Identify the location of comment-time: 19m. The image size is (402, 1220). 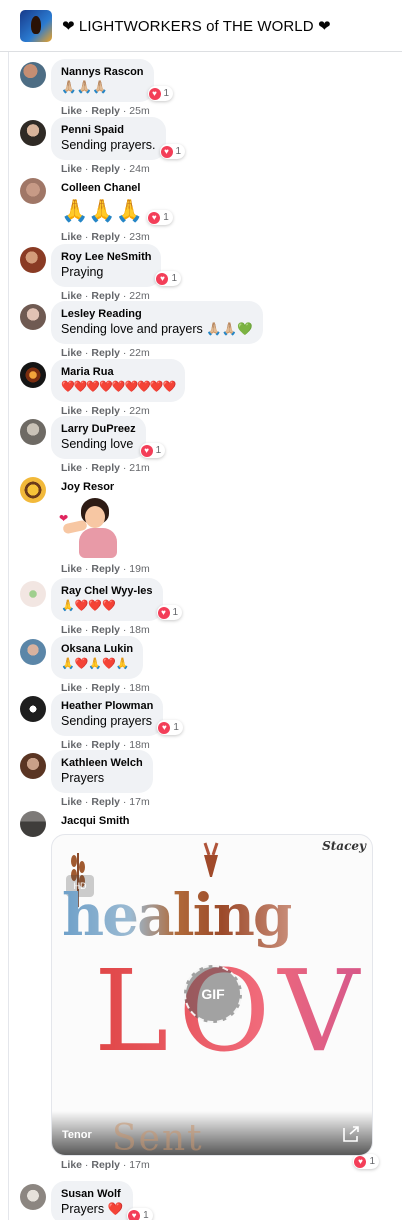
(139, 569).